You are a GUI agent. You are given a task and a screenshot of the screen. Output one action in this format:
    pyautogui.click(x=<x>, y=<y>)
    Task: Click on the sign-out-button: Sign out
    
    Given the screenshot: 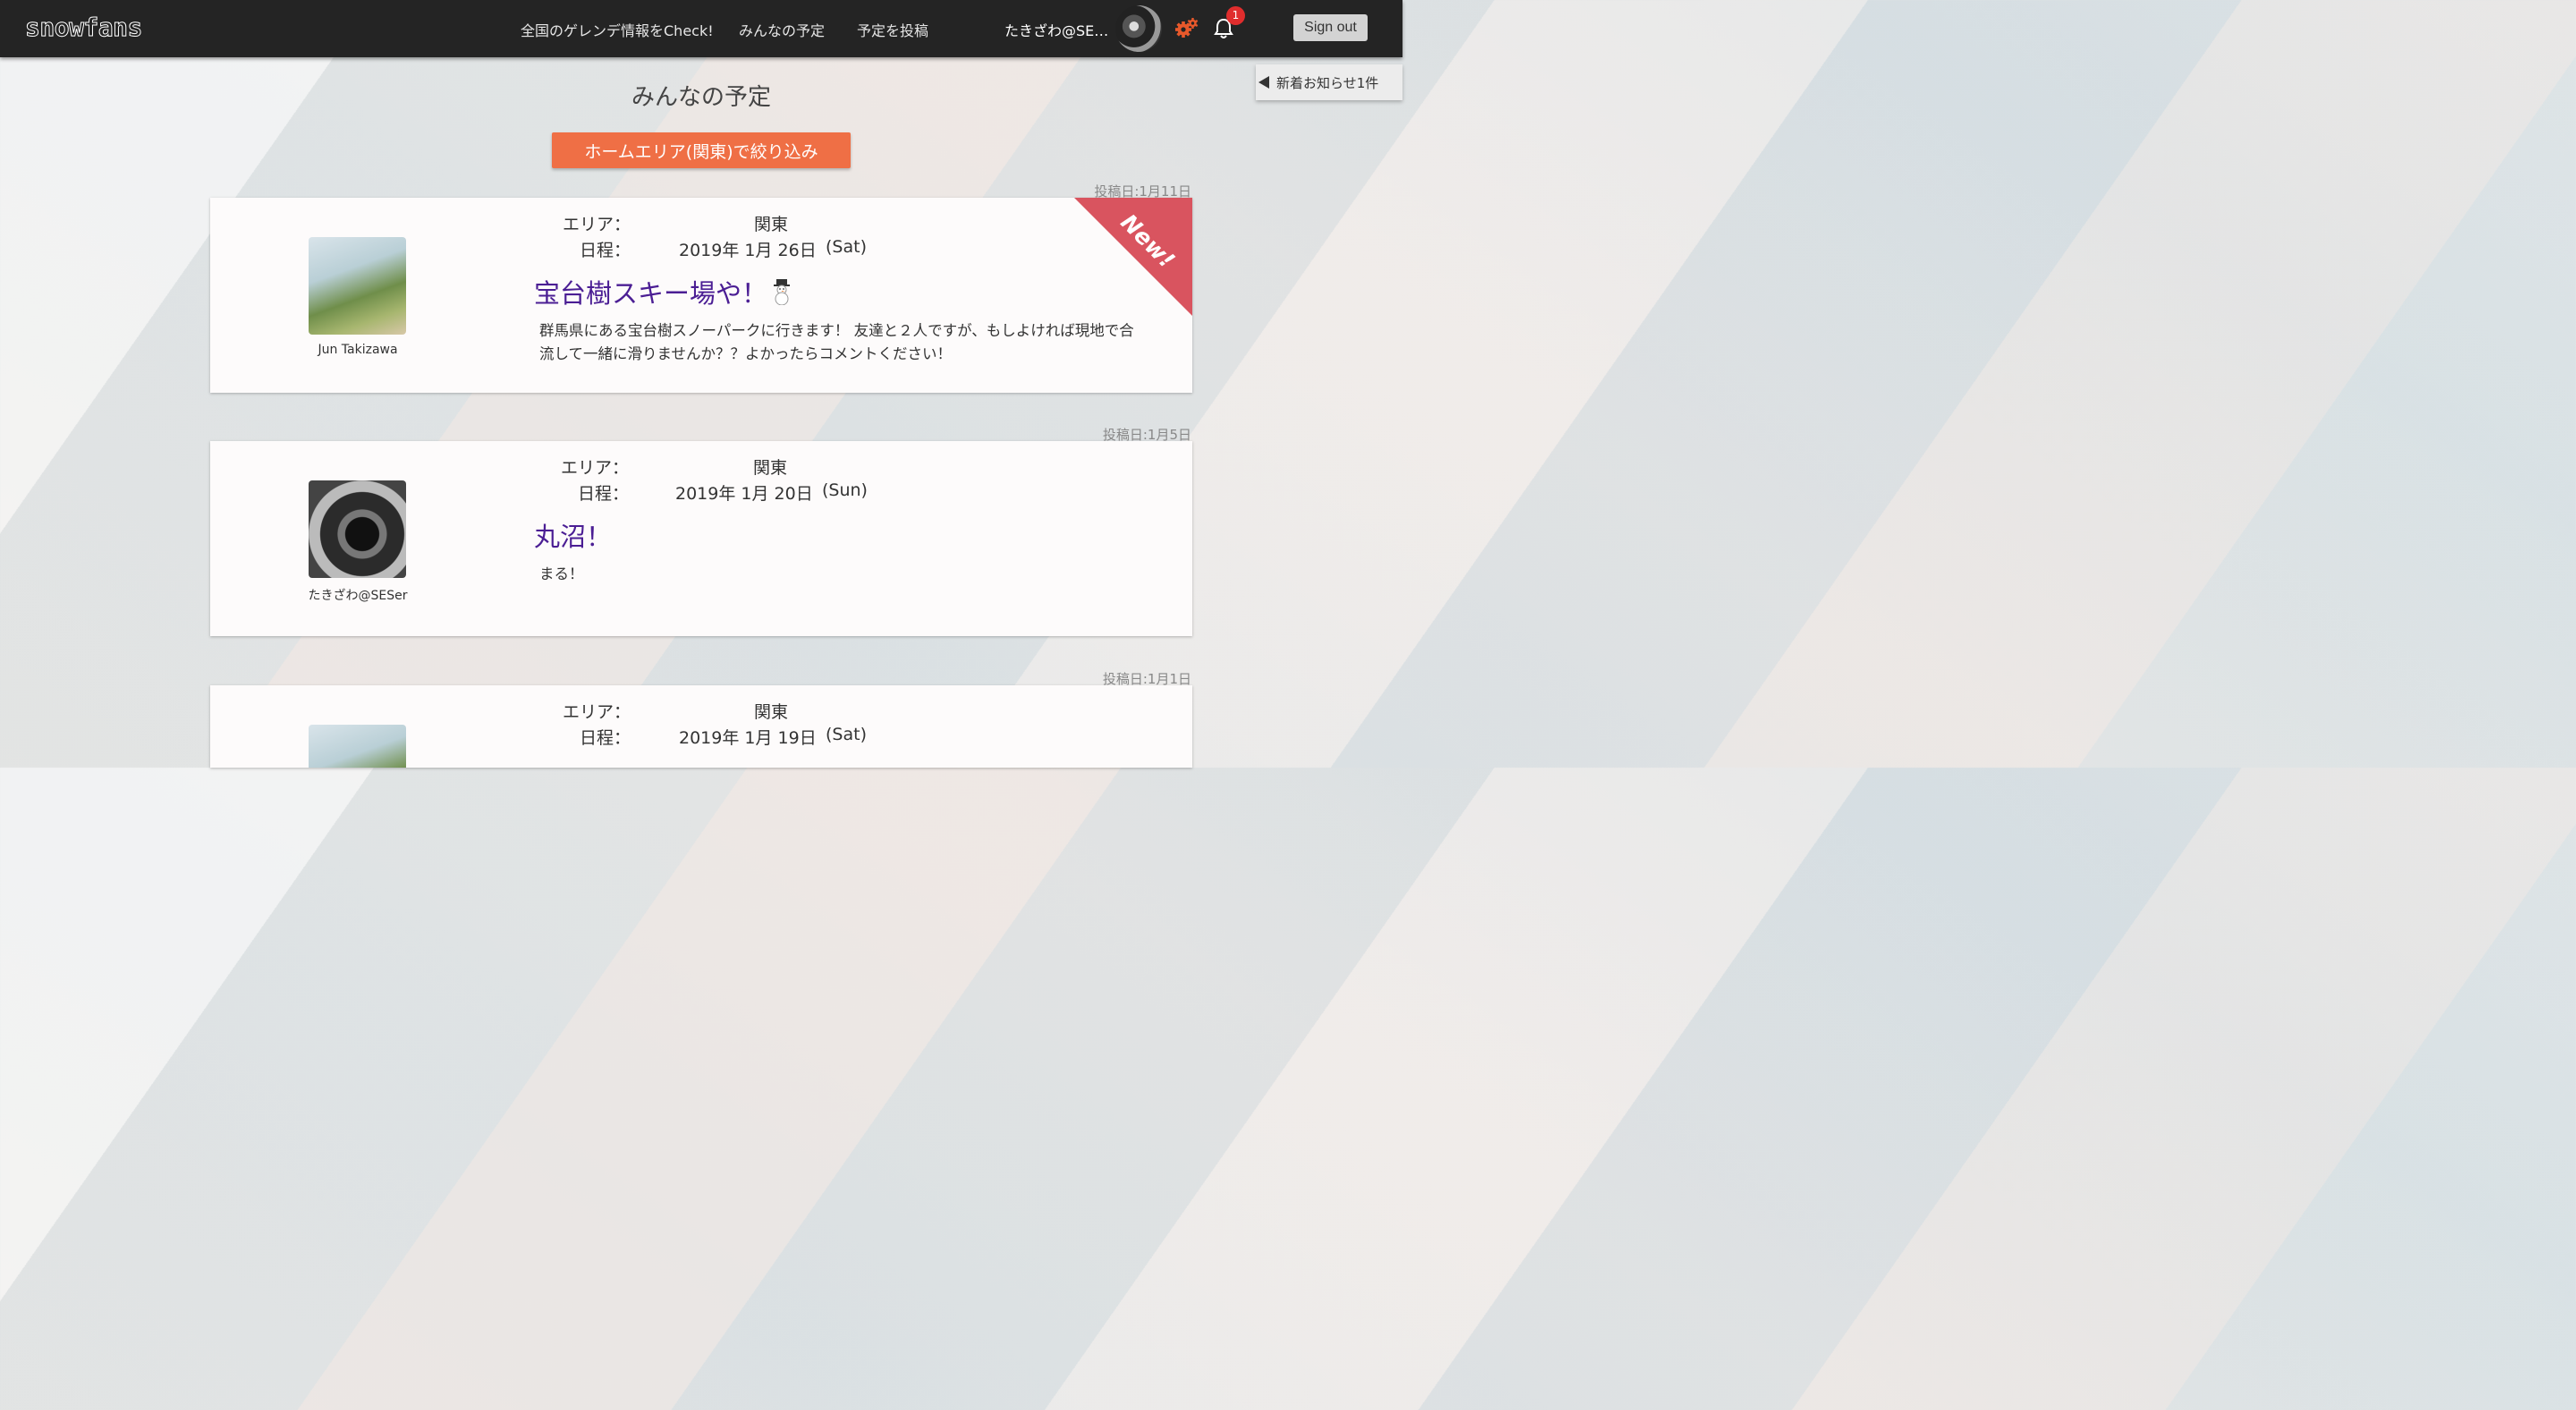 What is the action you would take?
    pyautogui.click(x=1330, y=27)
    